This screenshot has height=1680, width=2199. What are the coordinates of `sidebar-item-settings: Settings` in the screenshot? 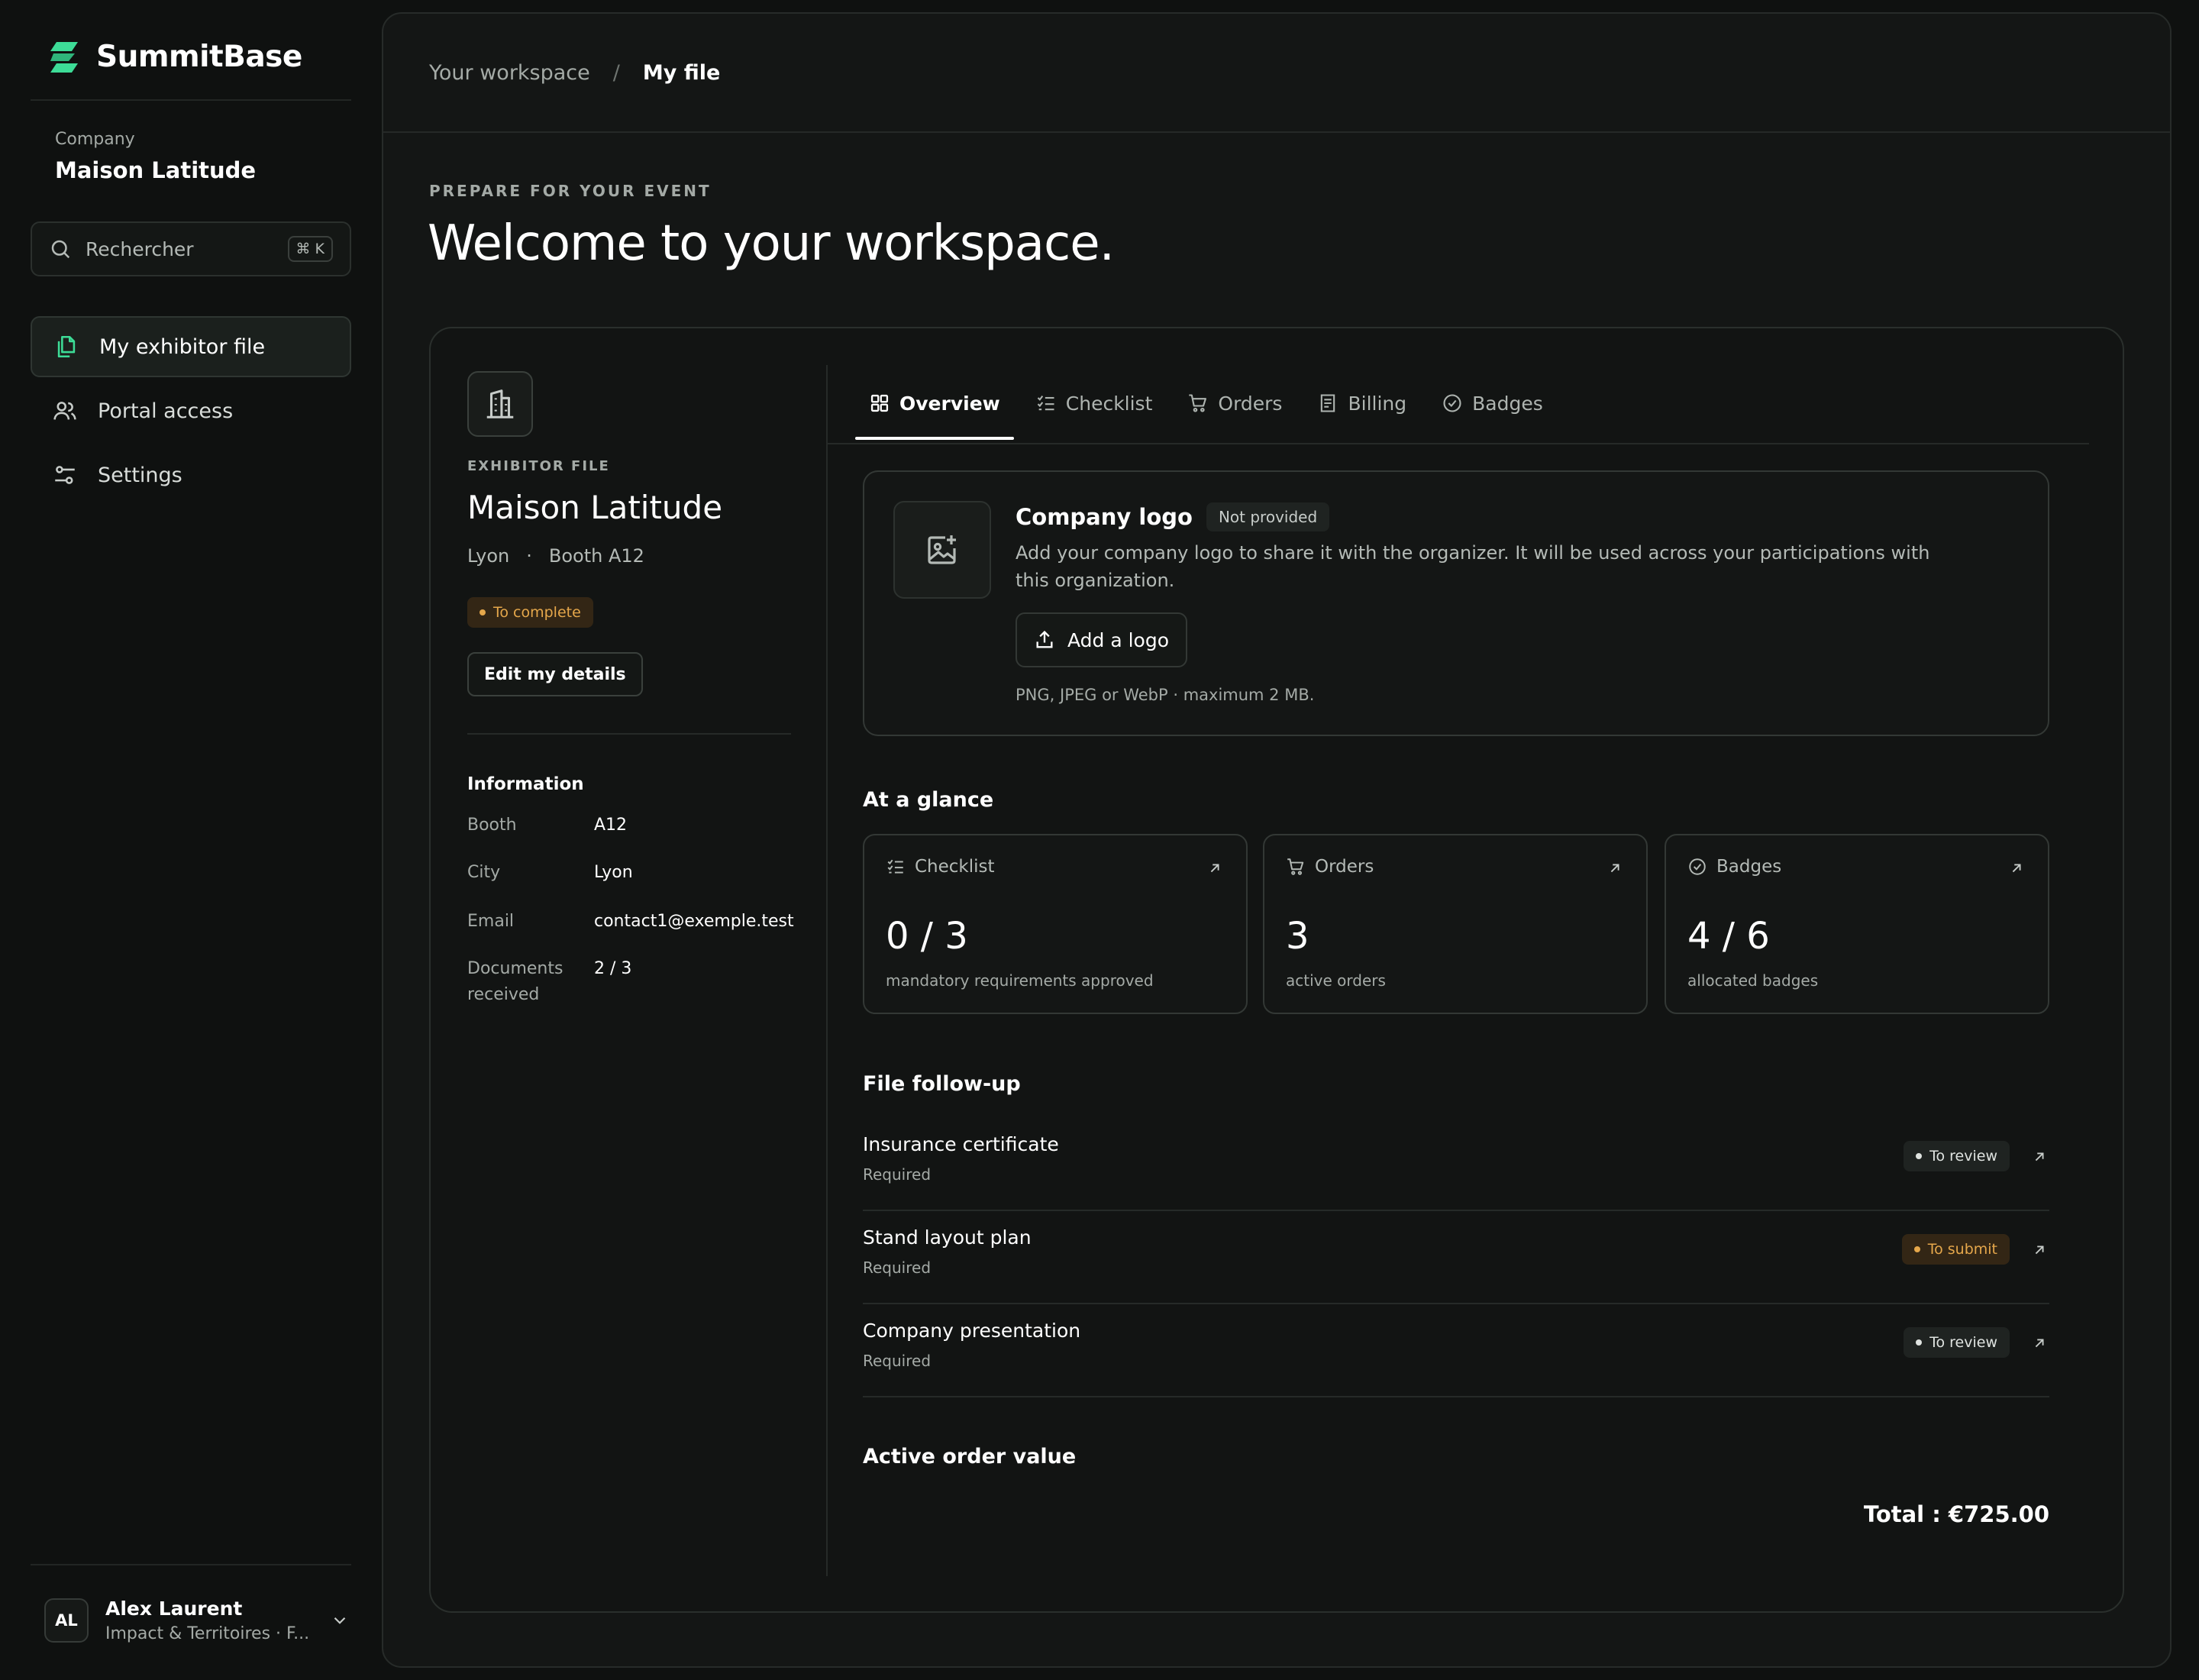 It's located at (191, 475).